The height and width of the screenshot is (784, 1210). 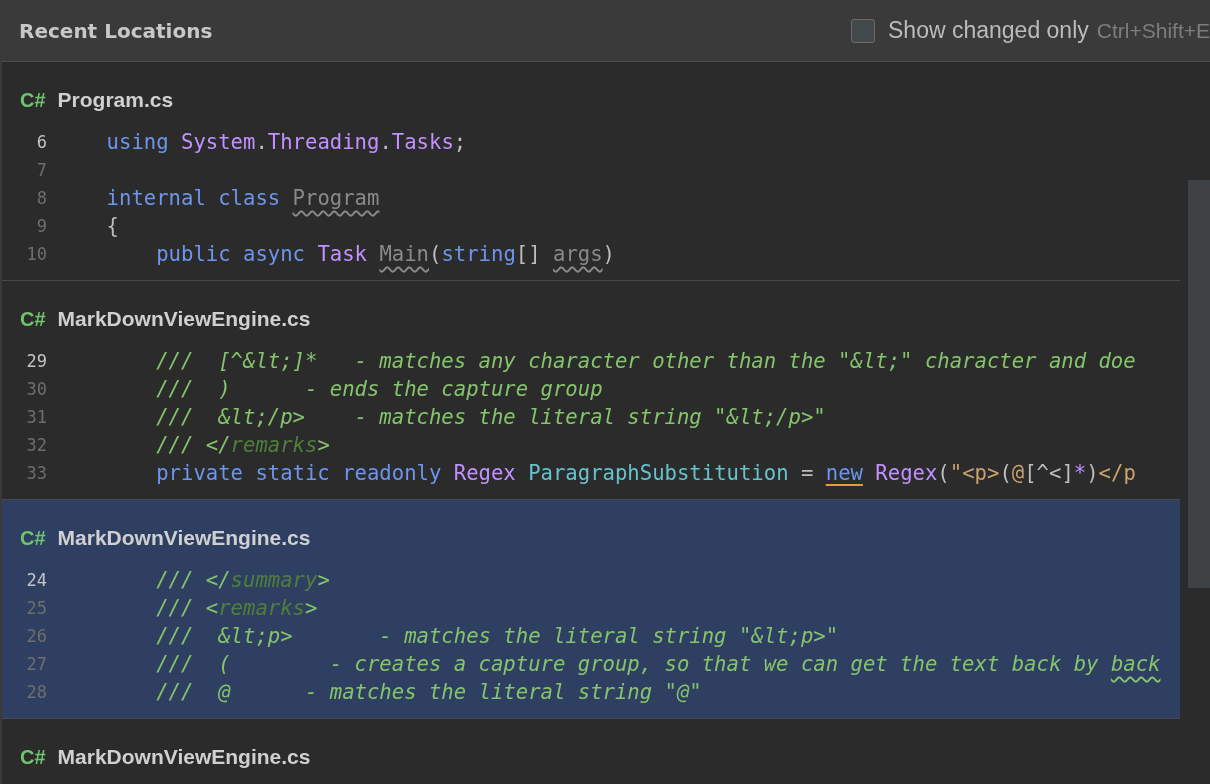 What do you see at coordinates (112, 226) in the screenshot?
I see `code-text: {` at bounding box center [112, 226].